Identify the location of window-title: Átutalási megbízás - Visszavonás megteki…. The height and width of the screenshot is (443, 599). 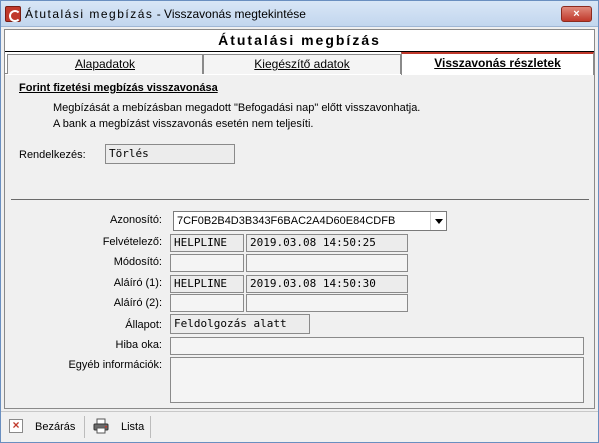
(165, 14).